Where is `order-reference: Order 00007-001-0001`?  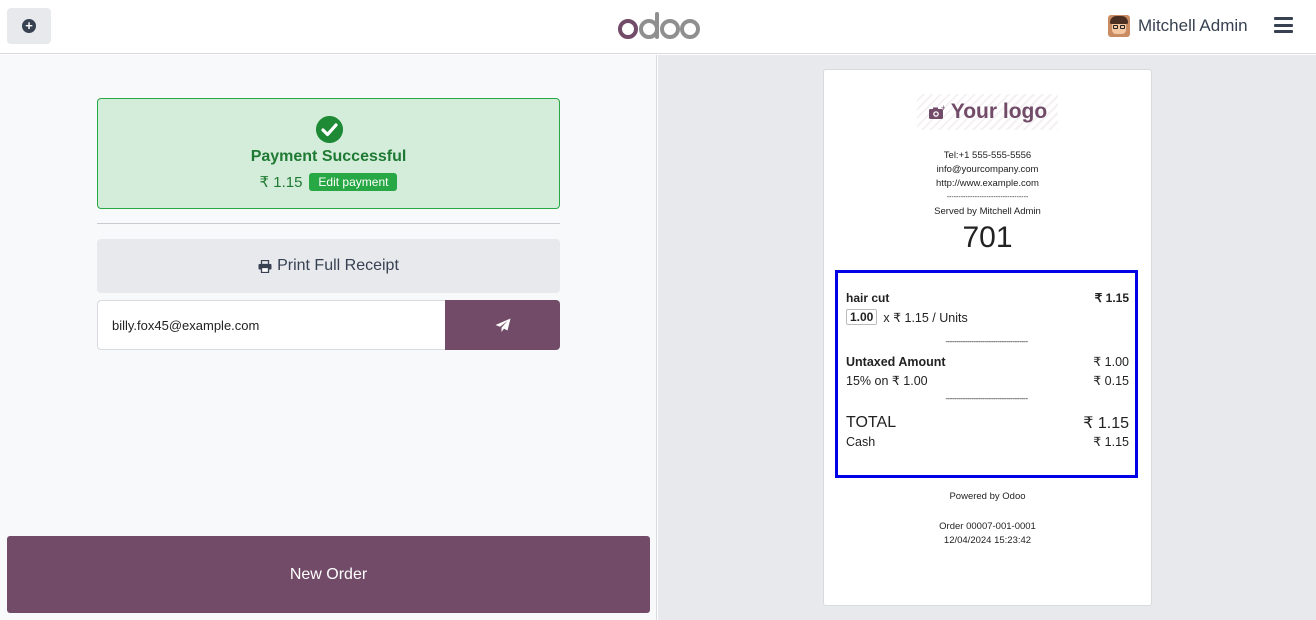
order-reference: Order 00007-001-0001 is located at coordinates (987, 526).